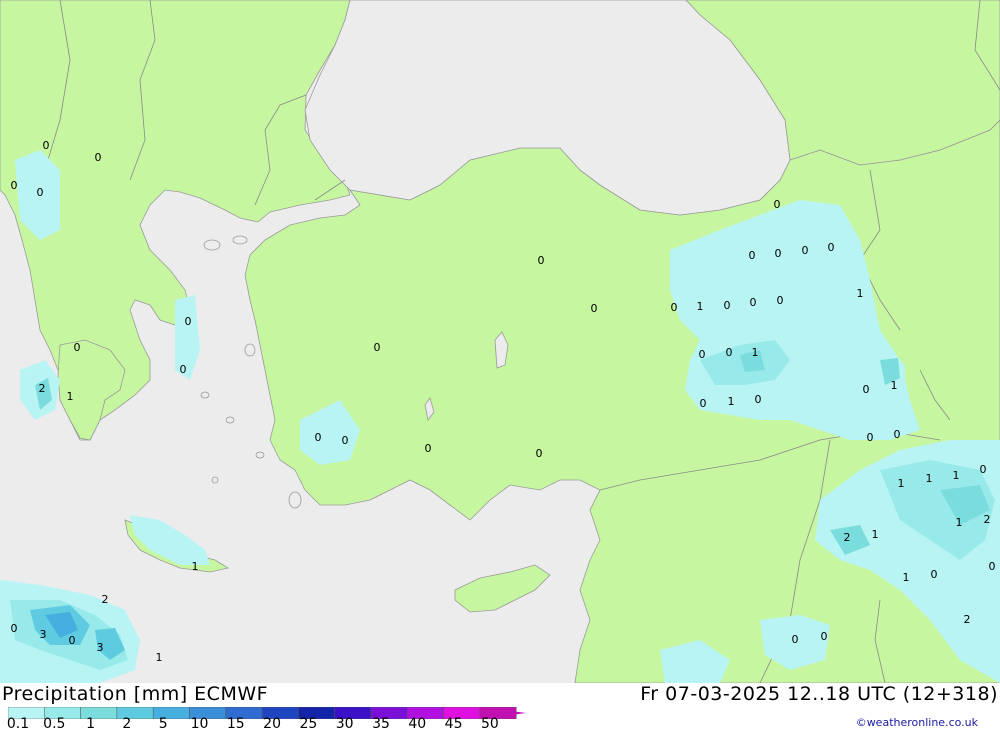  I want to click on color-scale-label: 50, so click(489, 724).